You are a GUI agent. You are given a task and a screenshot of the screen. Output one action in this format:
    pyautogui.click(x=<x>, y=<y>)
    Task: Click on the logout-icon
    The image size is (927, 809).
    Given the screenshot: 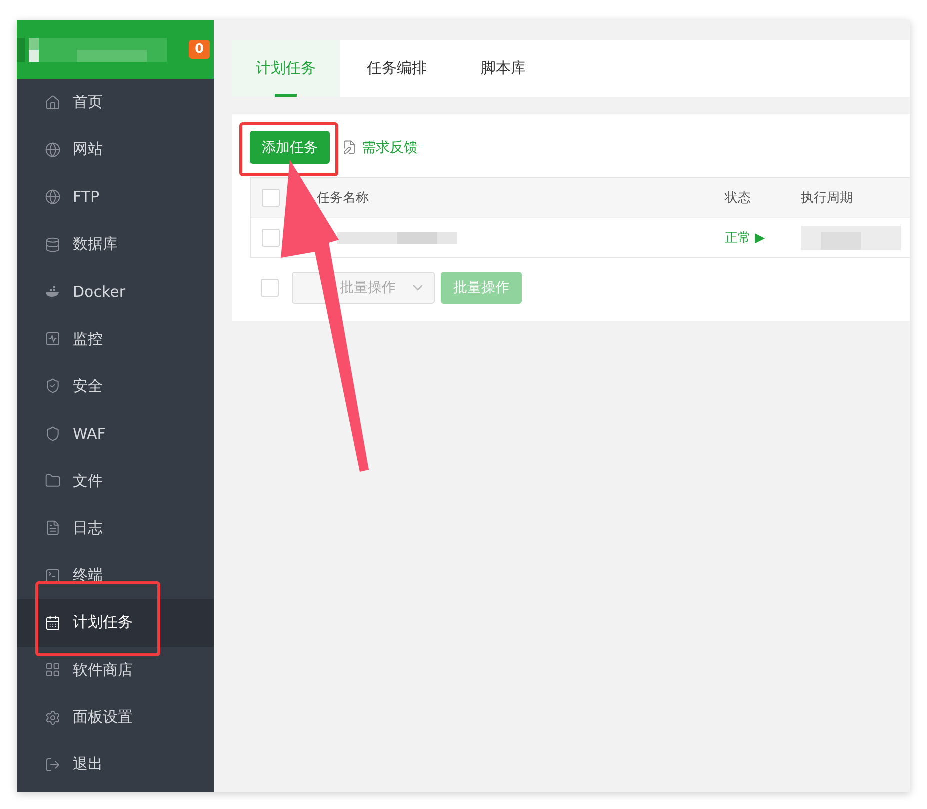 What is the action you would take?
    pyautogui.click(x=53, y=764)
    